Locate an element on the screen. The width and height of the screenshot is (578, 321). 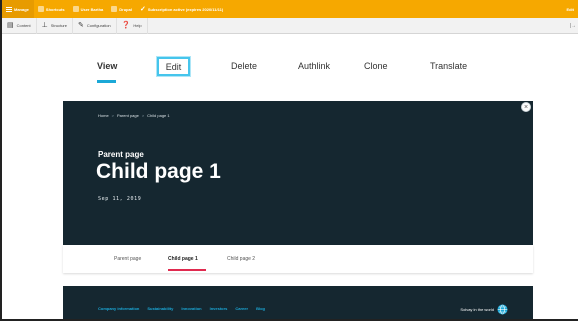
tab-view-underline is located at coordinates (106, 81).